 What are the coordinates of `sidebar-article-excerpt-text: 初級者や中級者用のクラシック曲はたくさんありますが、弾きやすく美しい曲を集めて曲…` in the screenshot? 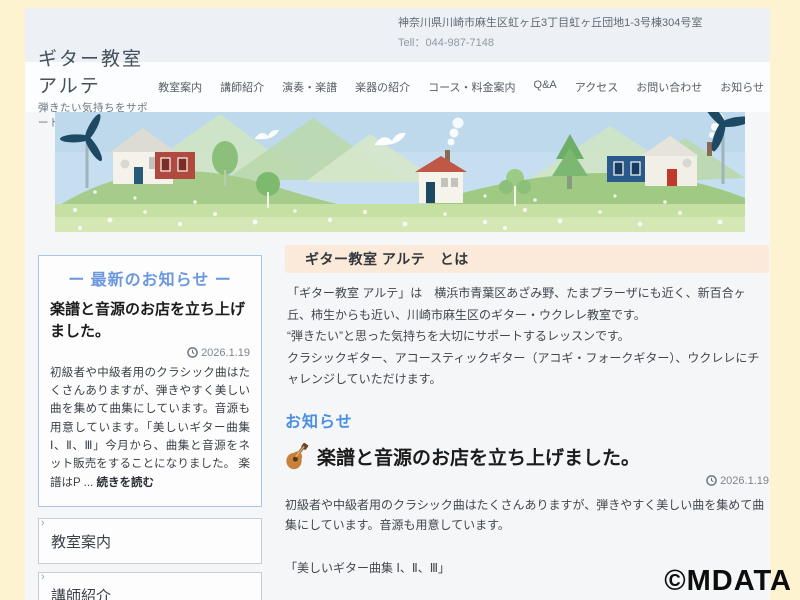 It's located at (150, 427).